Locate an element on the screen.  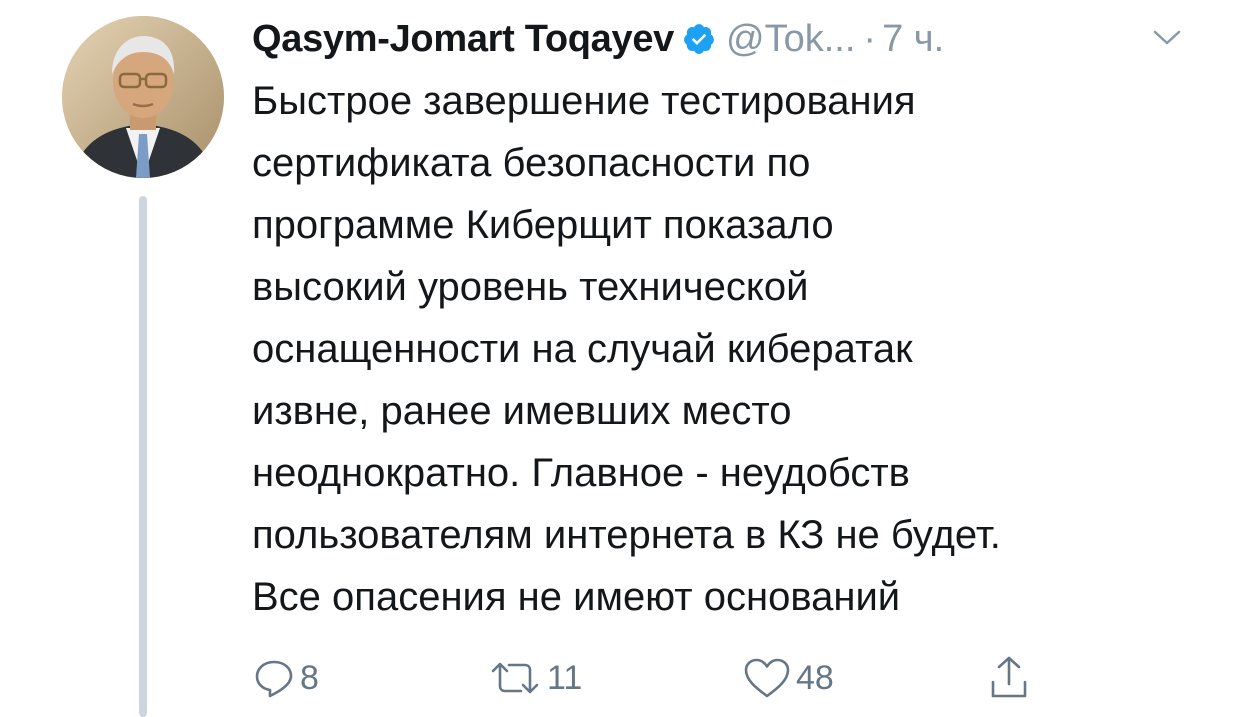
tweet-text-line: Быстрое завершение тестирования is located at coordinates (584, 101).